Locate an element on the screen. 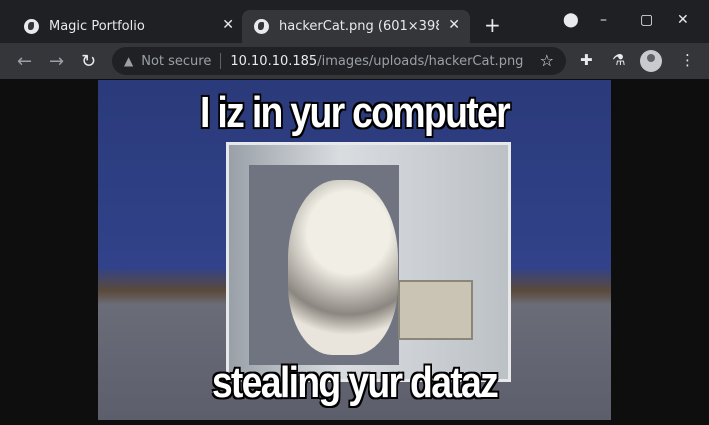 The height and width of the screenshot is (425, 709). divider is located at coordinates (221, 61).